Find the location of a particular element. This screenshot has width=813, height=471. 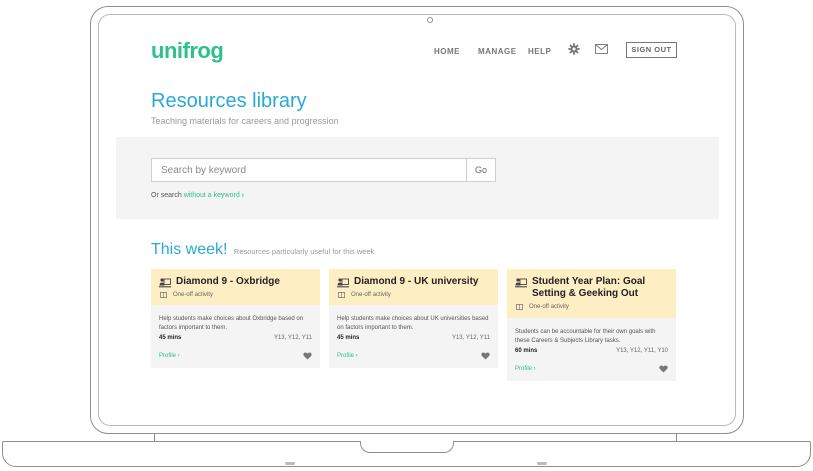

camera-dot is located at coordinates (430, 20).